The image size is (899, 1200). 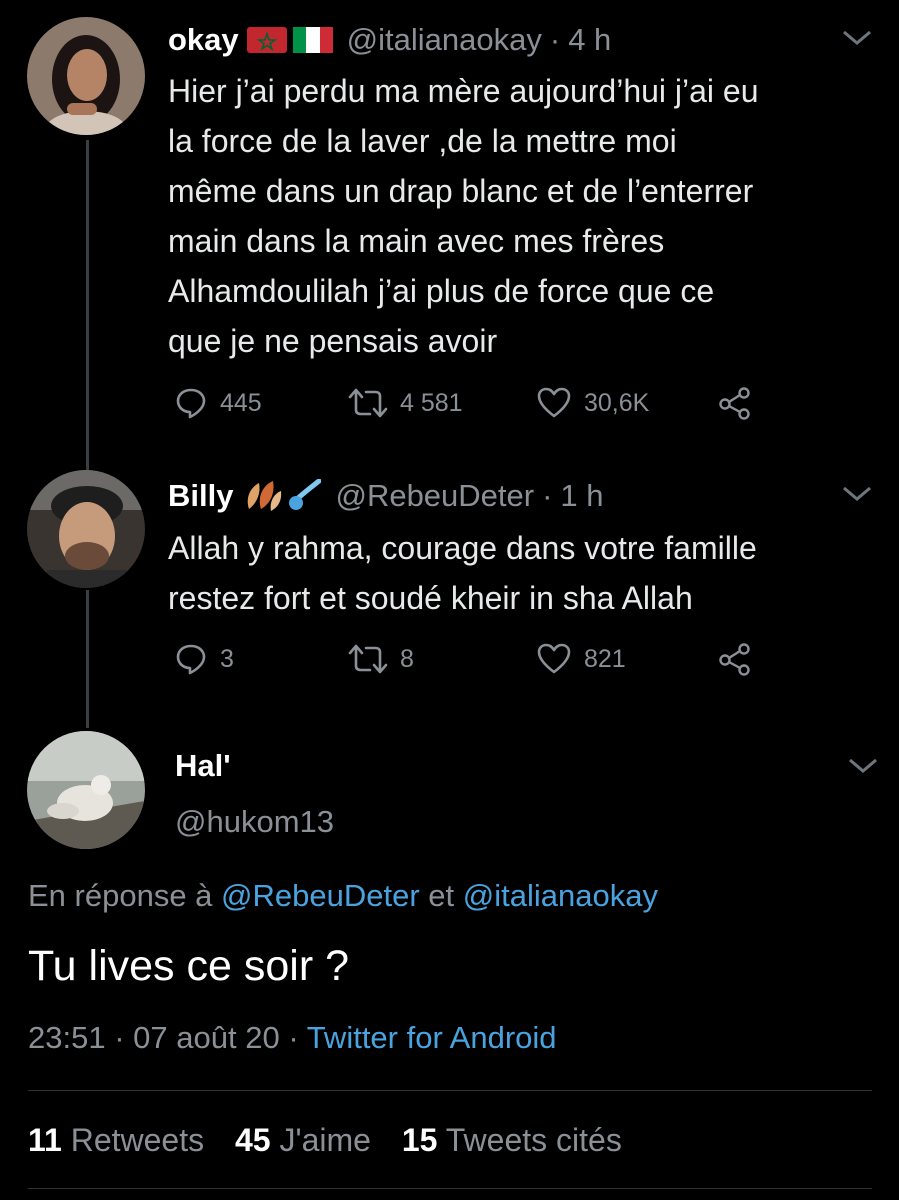 What do you see at coordinates (478, 406) in the screenshot?
I see `tweet-actions: 445 4 581 30,6K` at bounding box center [478, 406].